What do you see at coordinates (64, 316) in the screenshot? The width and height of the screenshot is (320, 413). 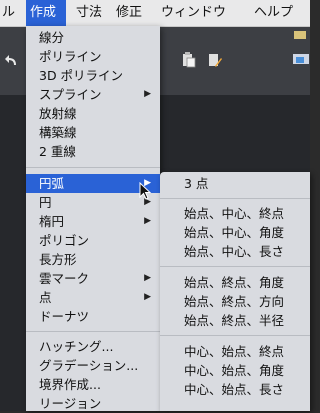 I see `menu-item-label: ドーナツ` at bounding box center [64, 316].